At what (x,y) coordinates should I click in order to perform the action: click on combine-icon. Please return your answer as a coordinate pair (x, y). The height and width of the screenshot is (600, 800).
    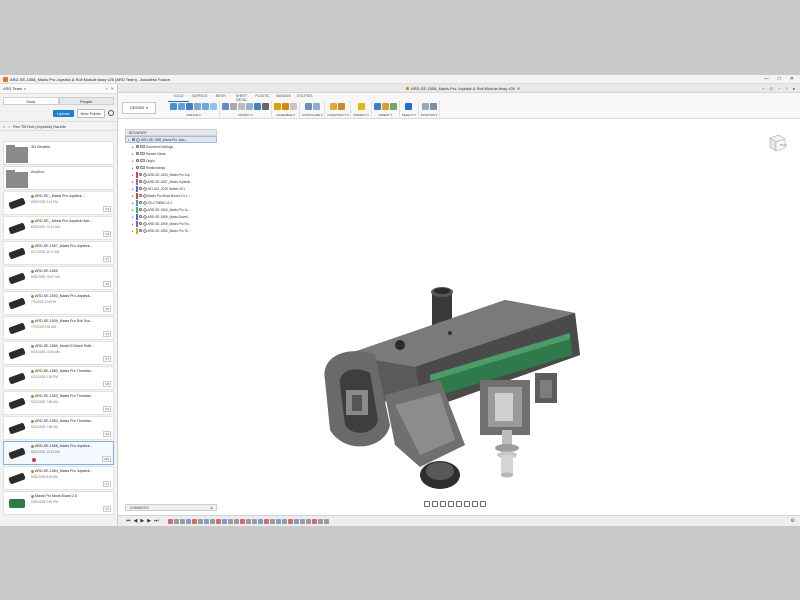
    Looking at the image, I should click on (257, 106).